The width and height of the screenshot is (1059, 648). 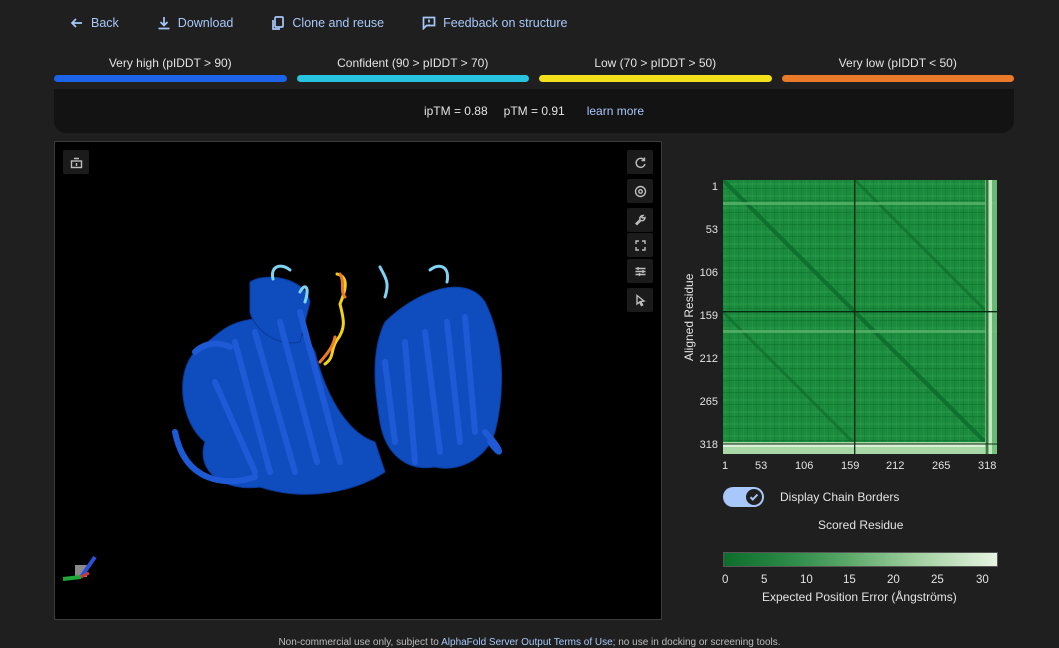 What do you see at coordinates (893, 580) in the screenshot?
I see `colorbar-tick: 20` at bounding box center [893, 580].